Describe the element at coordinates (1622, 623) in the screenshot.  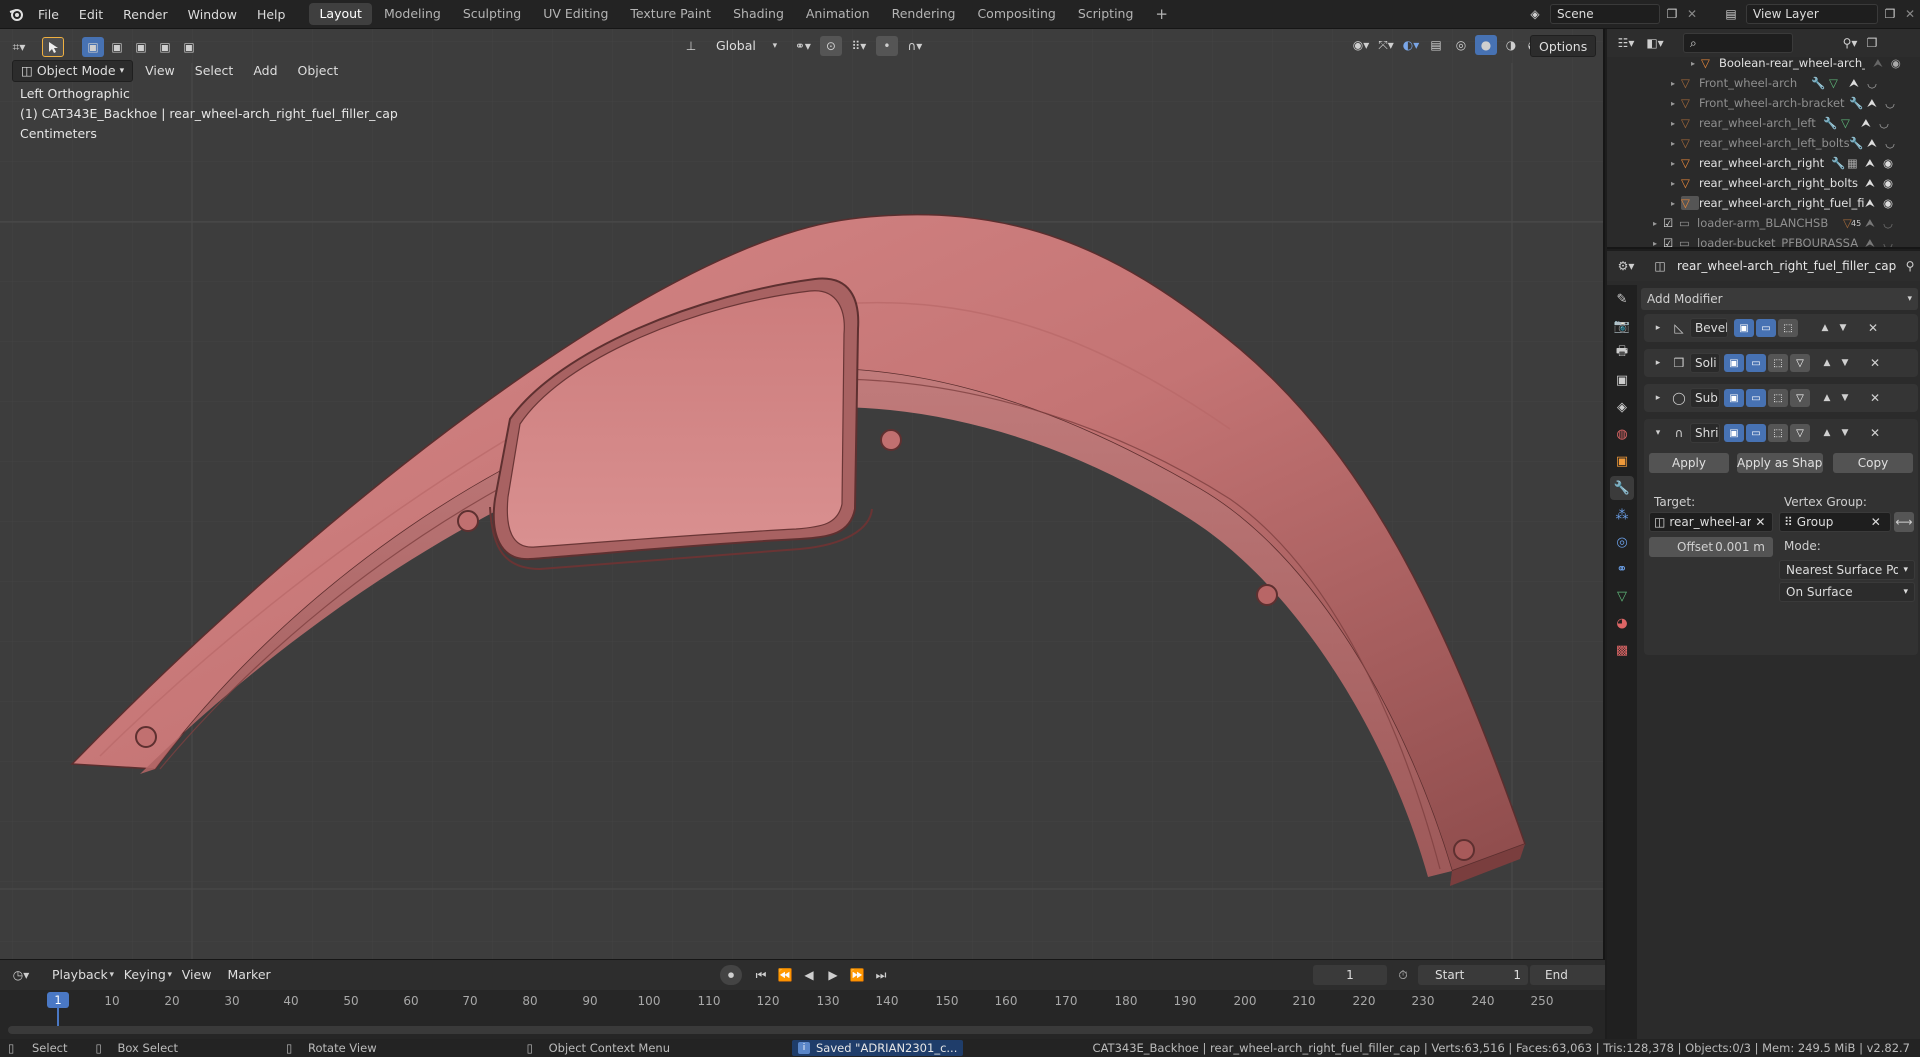
I see `material-tab-icon: ◕` at that location.